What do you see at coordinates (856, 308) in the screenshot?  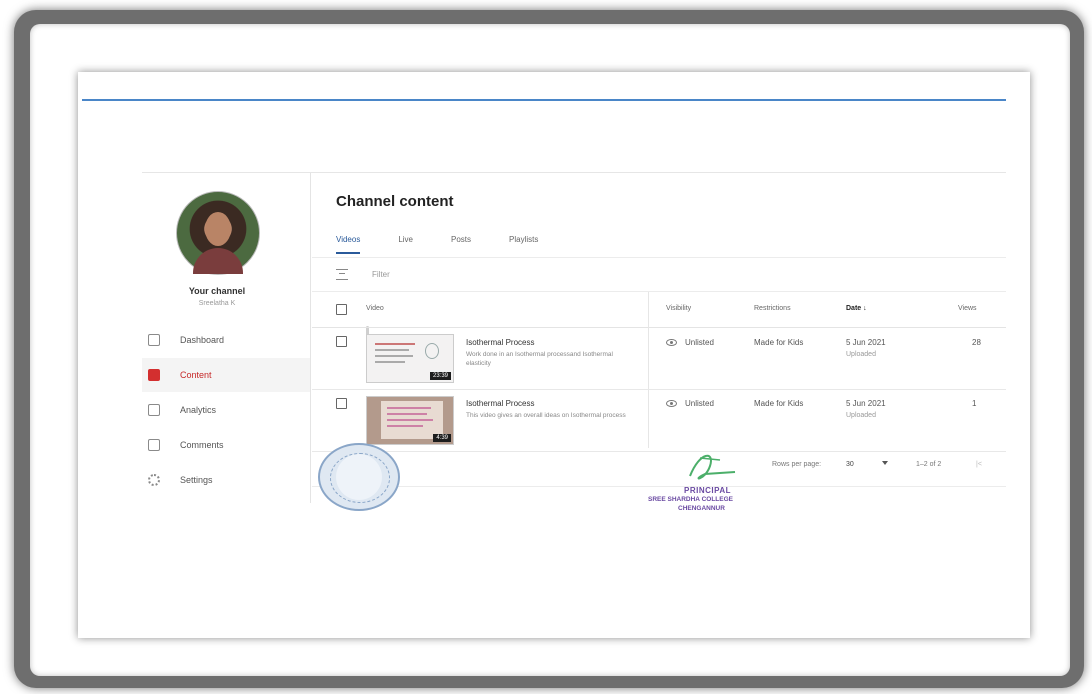 I see `column-header-date: Date ↓` at bounding box center [856, 308].